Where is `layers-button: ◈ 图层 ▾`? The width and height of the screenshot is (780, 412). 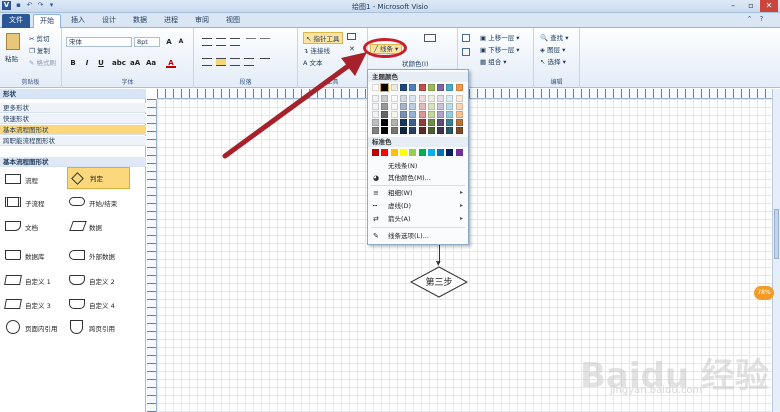
layers-button: ◈ 图层 ▾ is located at coordinates (552, 49).